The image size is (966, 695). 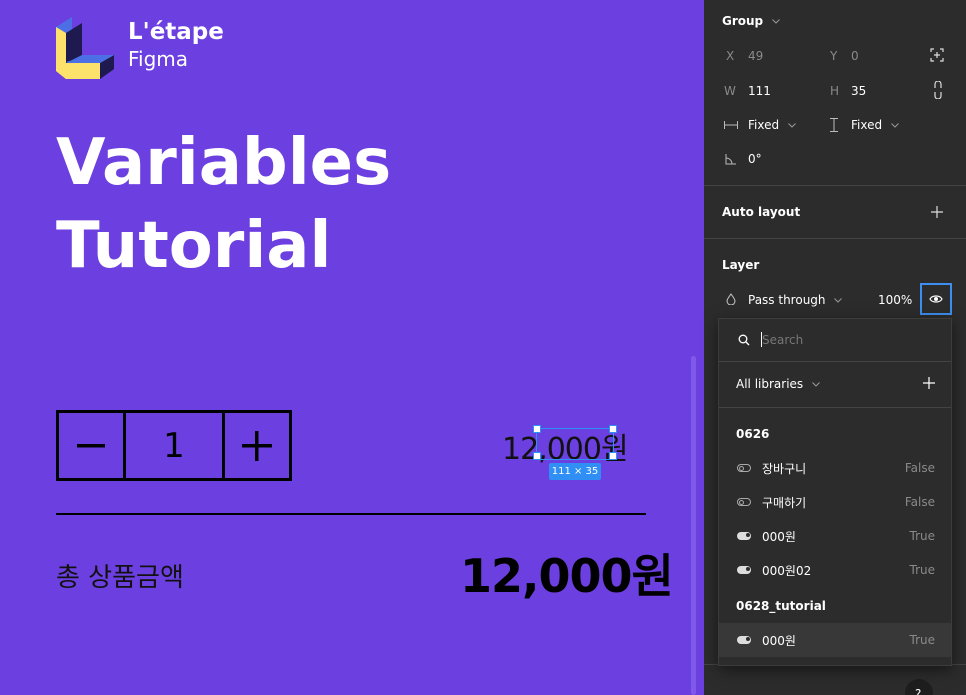 I want to click on absolute-position-icon, so click(x=937, y=55).